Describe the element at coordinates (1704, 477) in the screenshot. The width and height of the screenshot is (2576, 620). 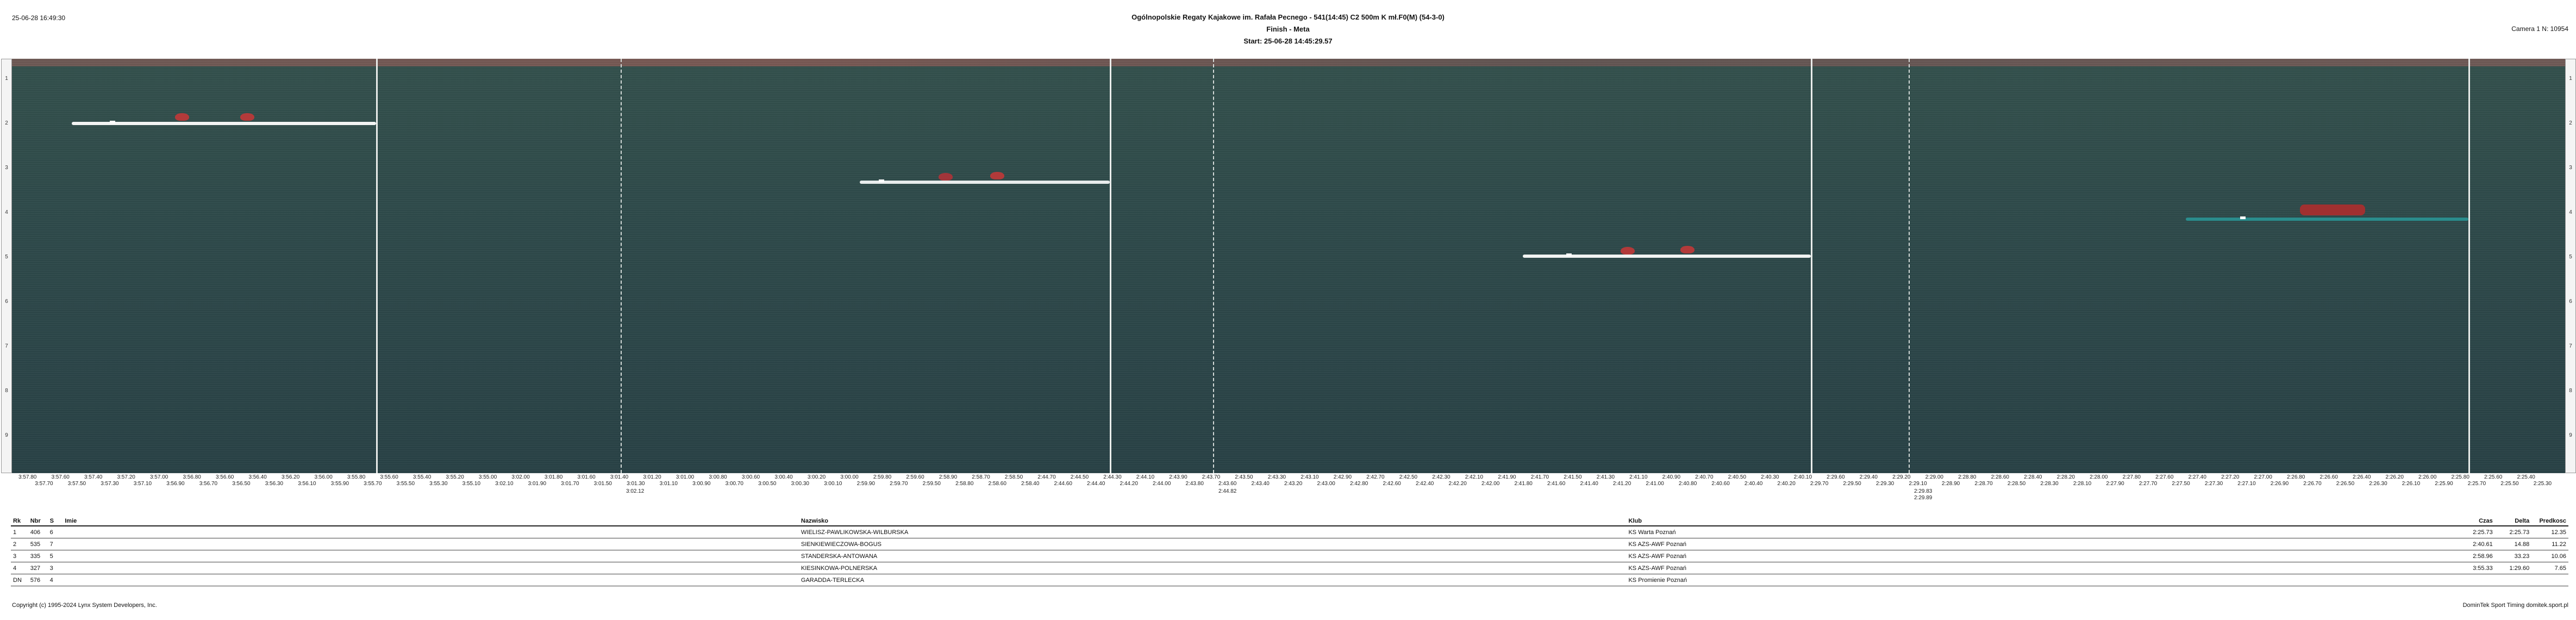
I see `time-tick-label: 2:40.70` at that location.